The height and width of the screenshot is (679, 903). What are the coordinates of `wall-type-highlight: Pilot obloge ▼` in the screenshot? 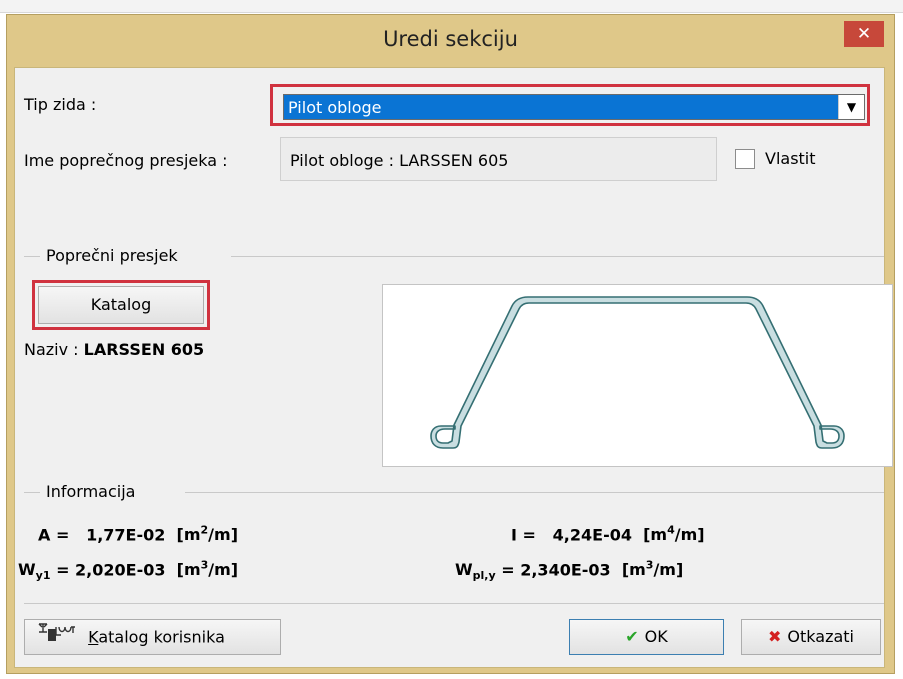 It's located at (570, 105).